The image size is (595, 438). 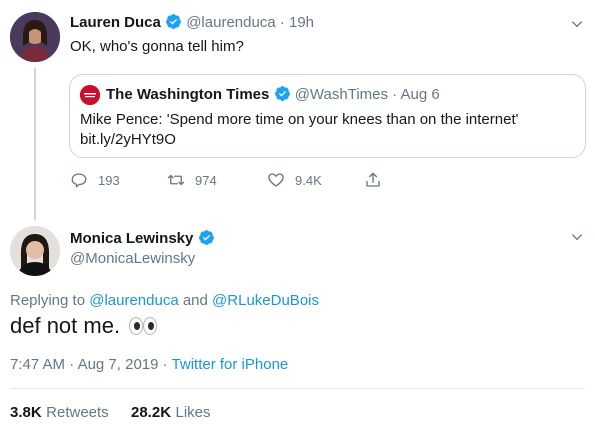 I want to click on quote-author-name: The Washington Times, so click(x=188, y=94).